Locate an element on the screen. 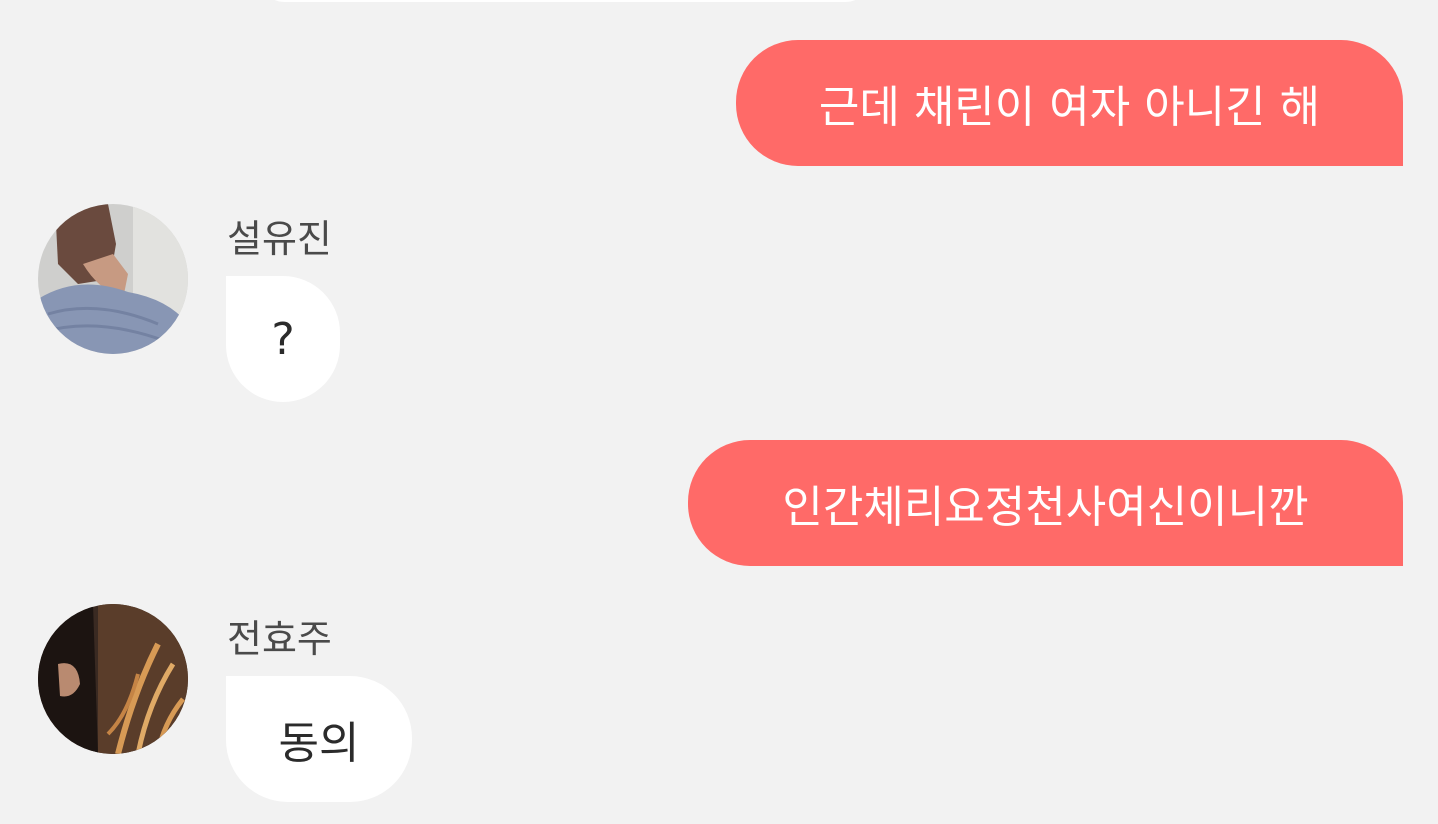 This screenshot has width=1438, height=824. person-hair-avatar is located at coordinates (113, 679).